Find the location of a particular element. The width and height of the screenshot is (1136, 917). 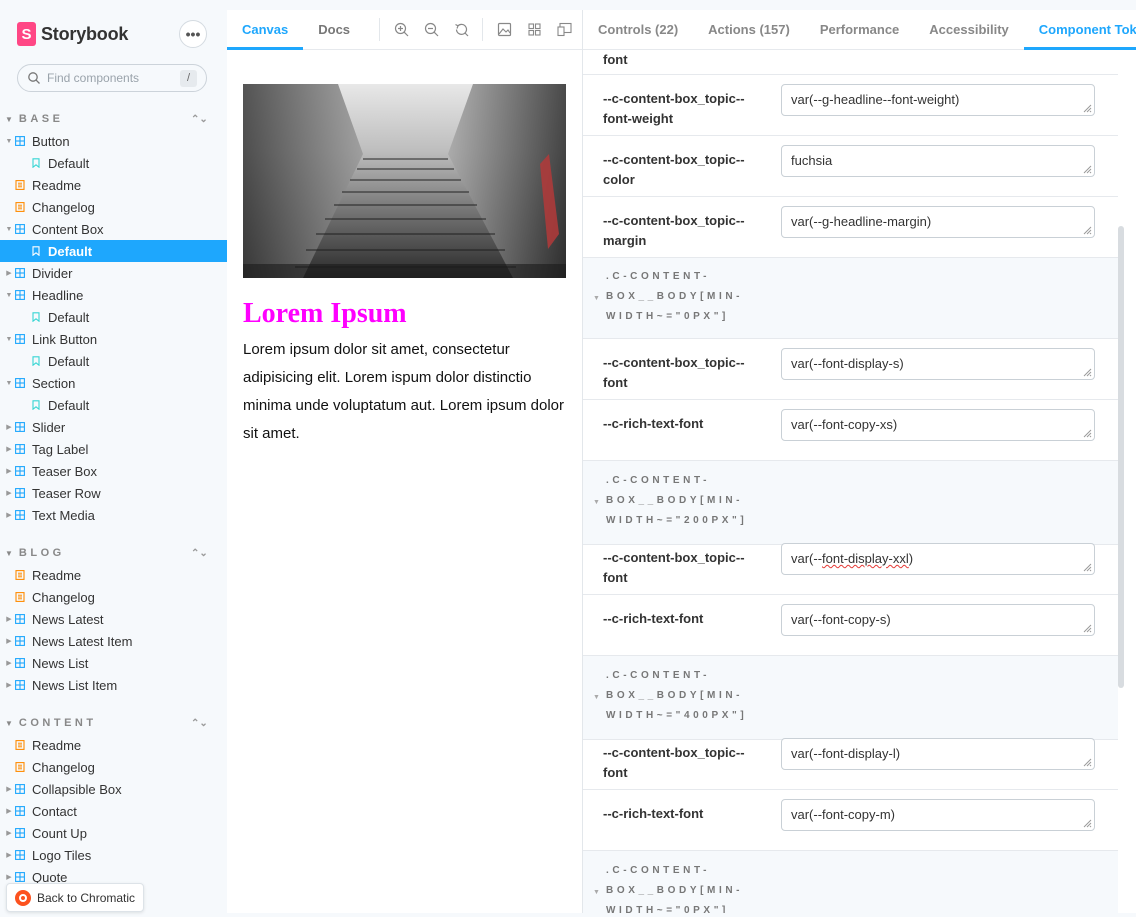

document-icon is located at coordinates (20, 185).